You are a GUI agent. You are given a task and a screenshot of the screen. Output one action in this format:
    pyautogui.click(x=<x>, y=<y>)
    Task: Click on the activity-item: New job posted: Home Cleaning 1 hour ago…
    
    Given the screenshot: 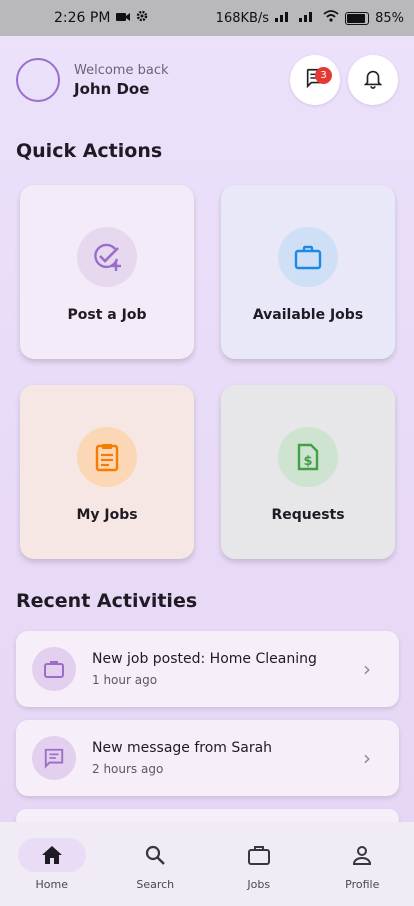 What is the action you would take?
    pyautogui.click(x=207, y=669)
    